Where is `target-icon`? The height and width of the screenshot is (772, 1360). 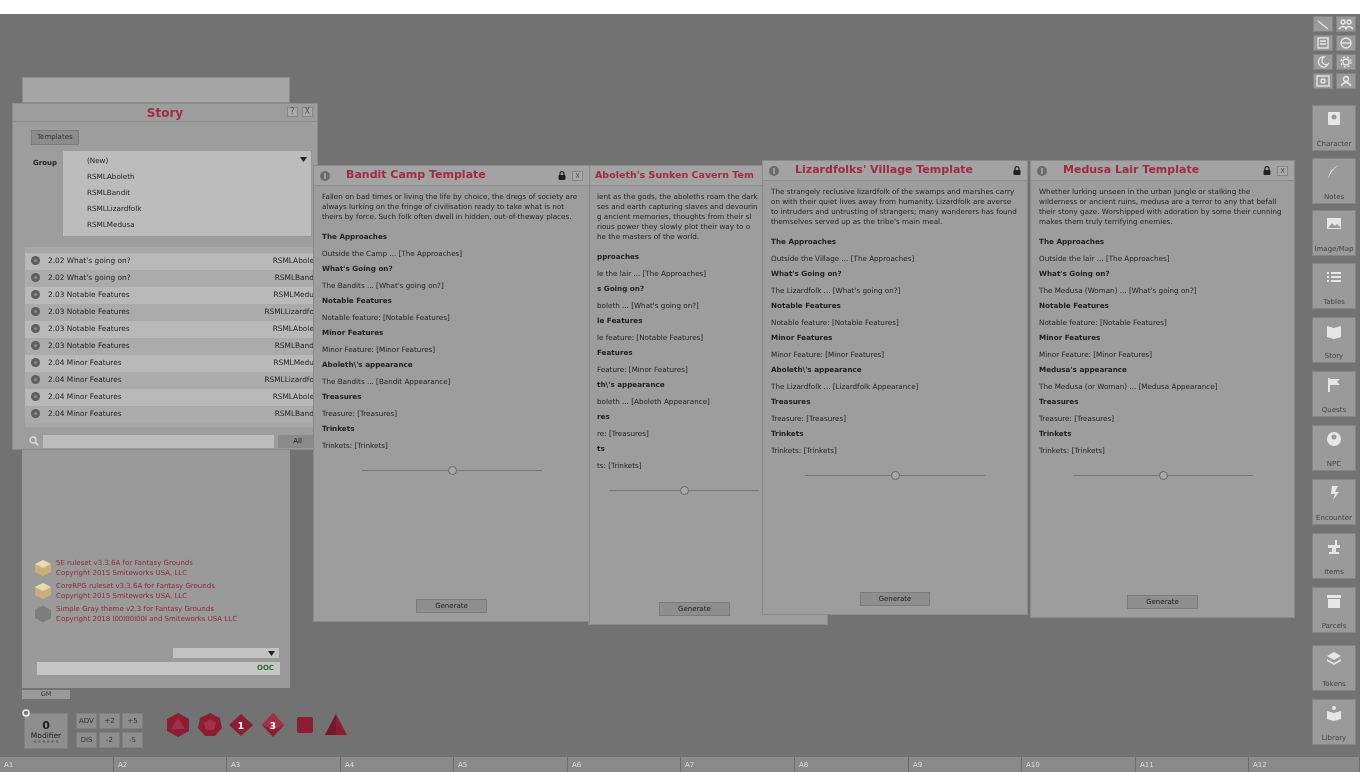 target-icon is located at coordinates (1323, 81).